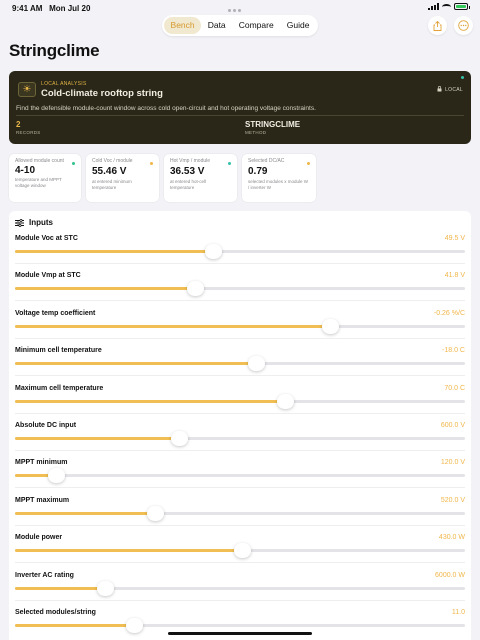 Image resolution: width=480 pixels, height=640 pixels. I want to click on wifi-icon, so click(446, 6).